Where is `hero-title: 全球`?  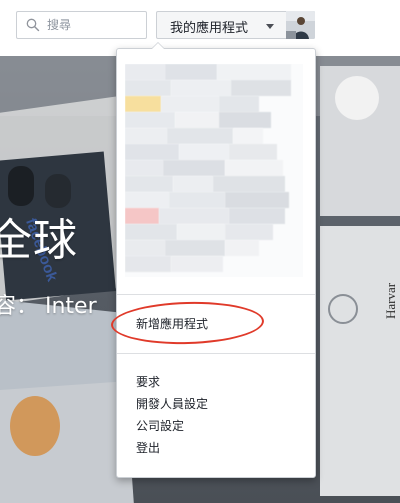 hero-title: 全球 is located at coordinates (39, 240).